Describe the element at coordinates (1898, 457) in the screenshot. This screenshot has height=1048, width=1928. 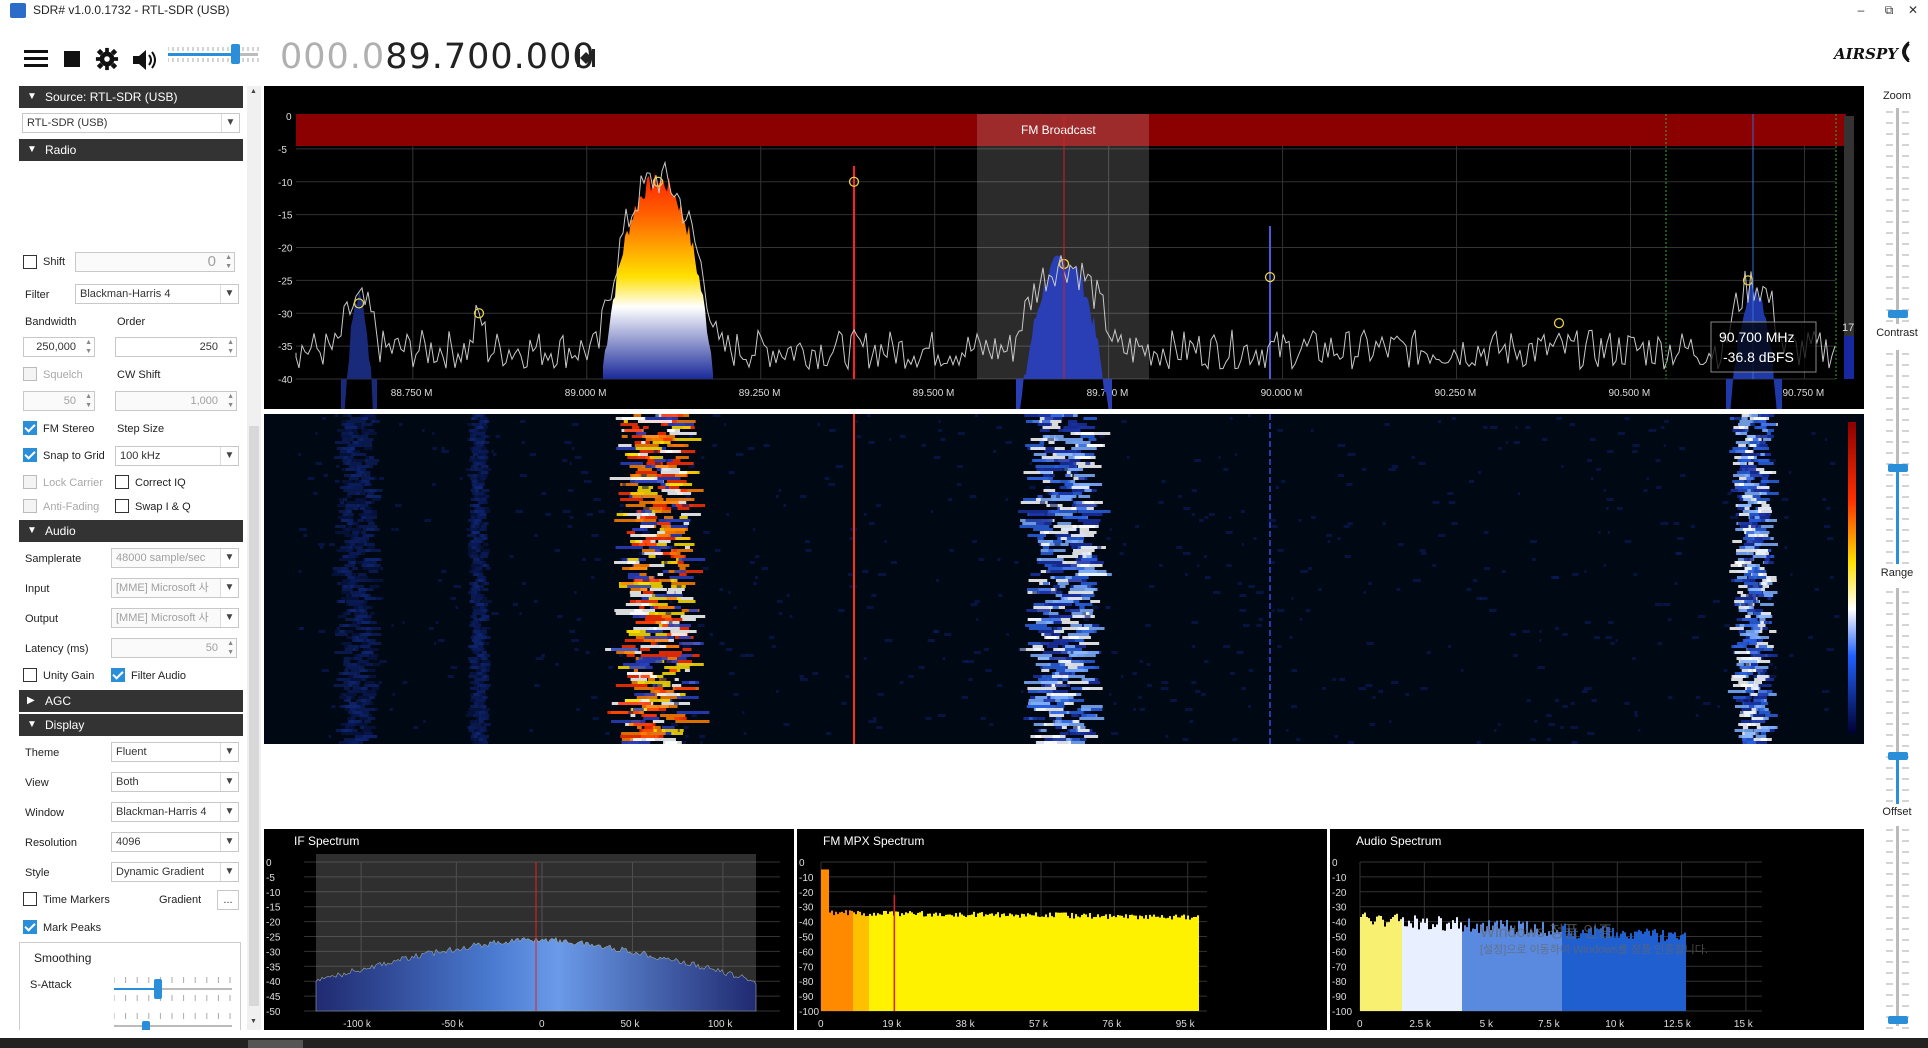
I see `contrast-slider` at that location.